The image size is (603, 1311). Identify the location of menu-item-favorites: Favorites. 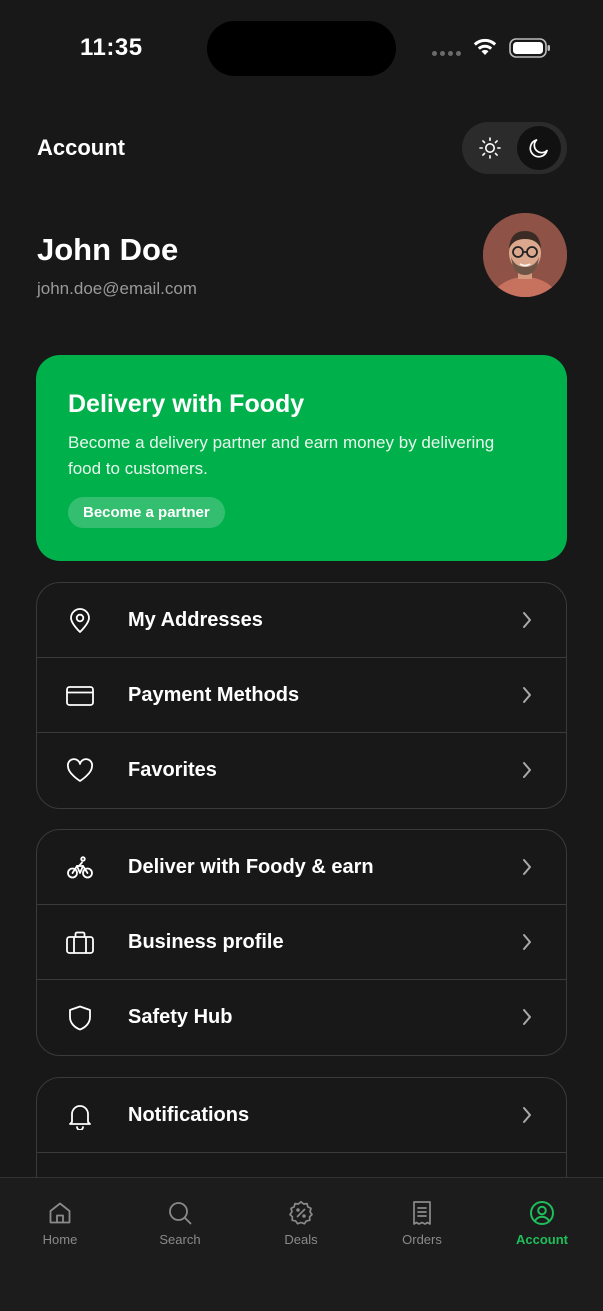
(301, 770).